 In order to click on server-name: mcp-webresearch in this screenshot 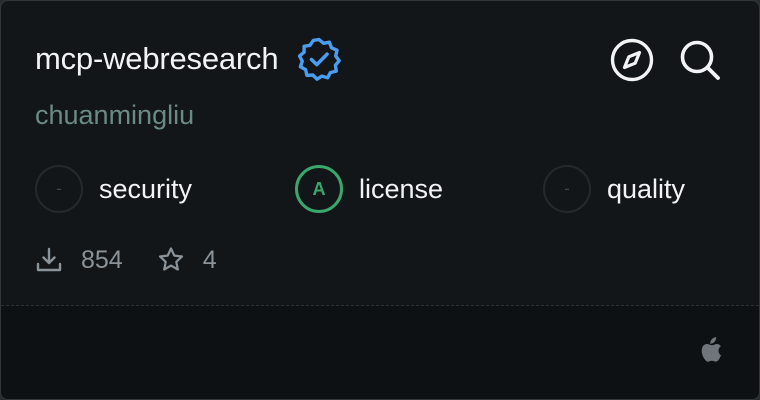, I will do `click(157, 59)`.